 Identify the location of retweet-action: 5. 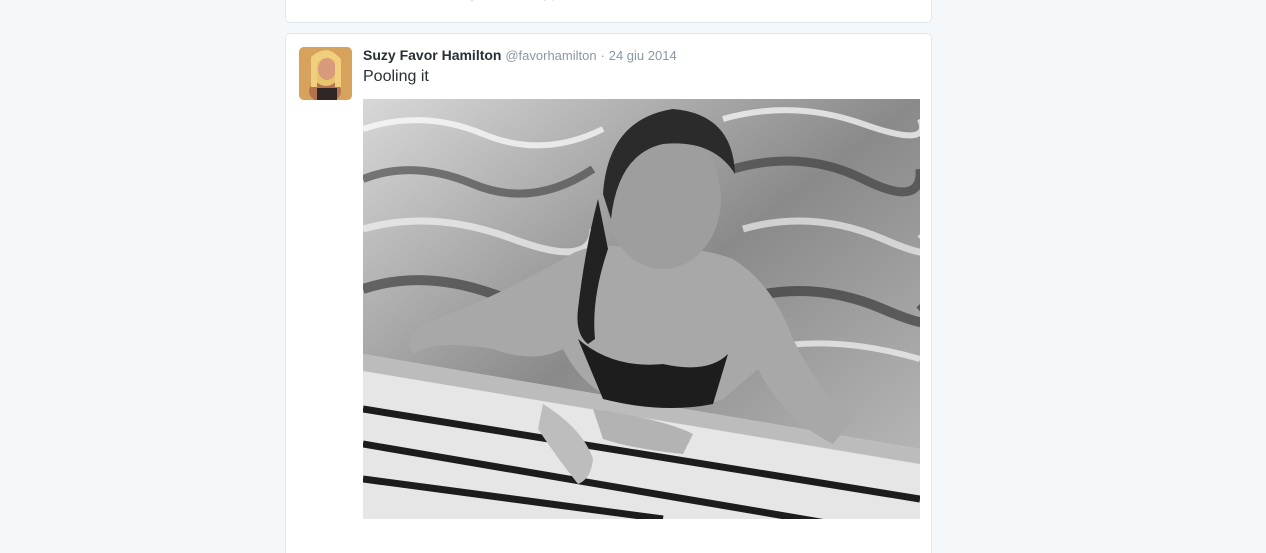
(475, 0).